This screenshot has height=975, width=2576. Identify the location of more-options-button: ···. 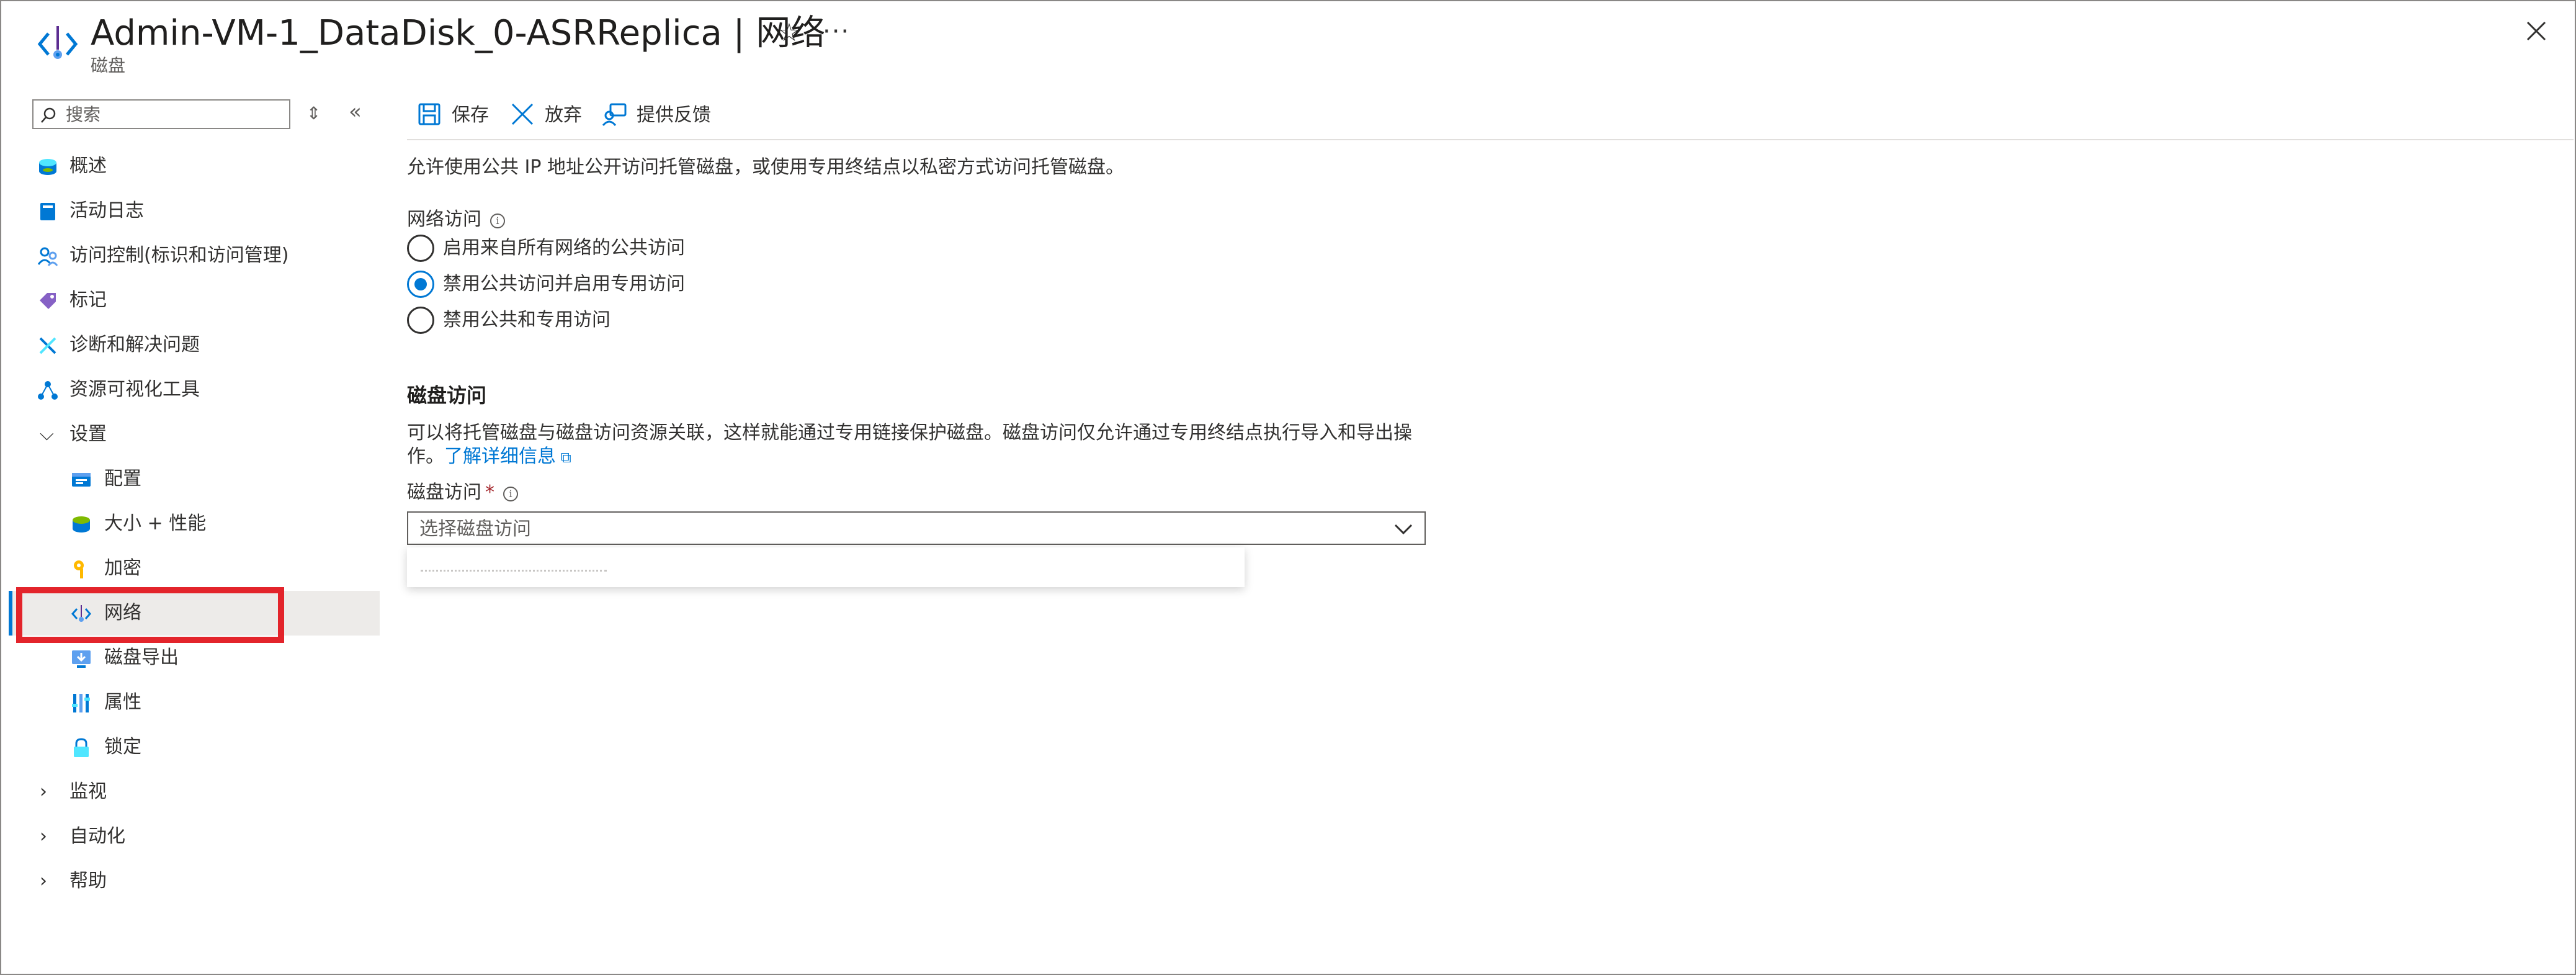
(836, 31).